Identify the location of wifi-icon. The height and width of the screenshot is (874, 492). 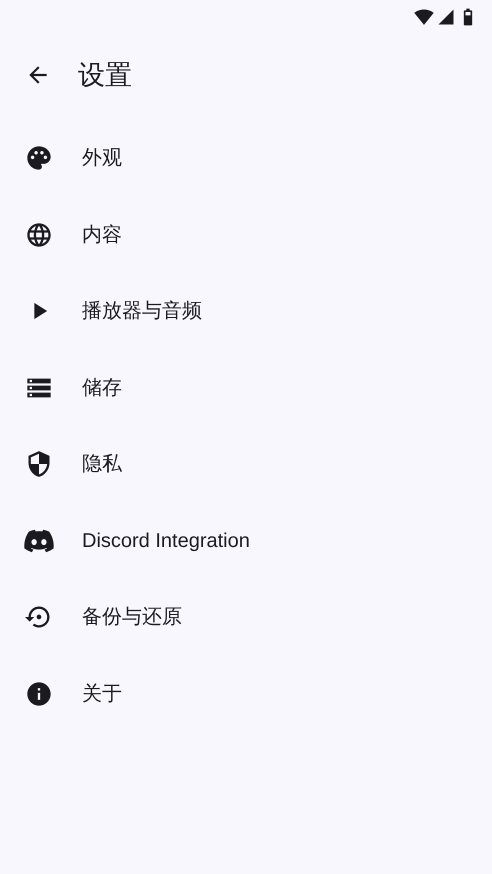
(424, 17).